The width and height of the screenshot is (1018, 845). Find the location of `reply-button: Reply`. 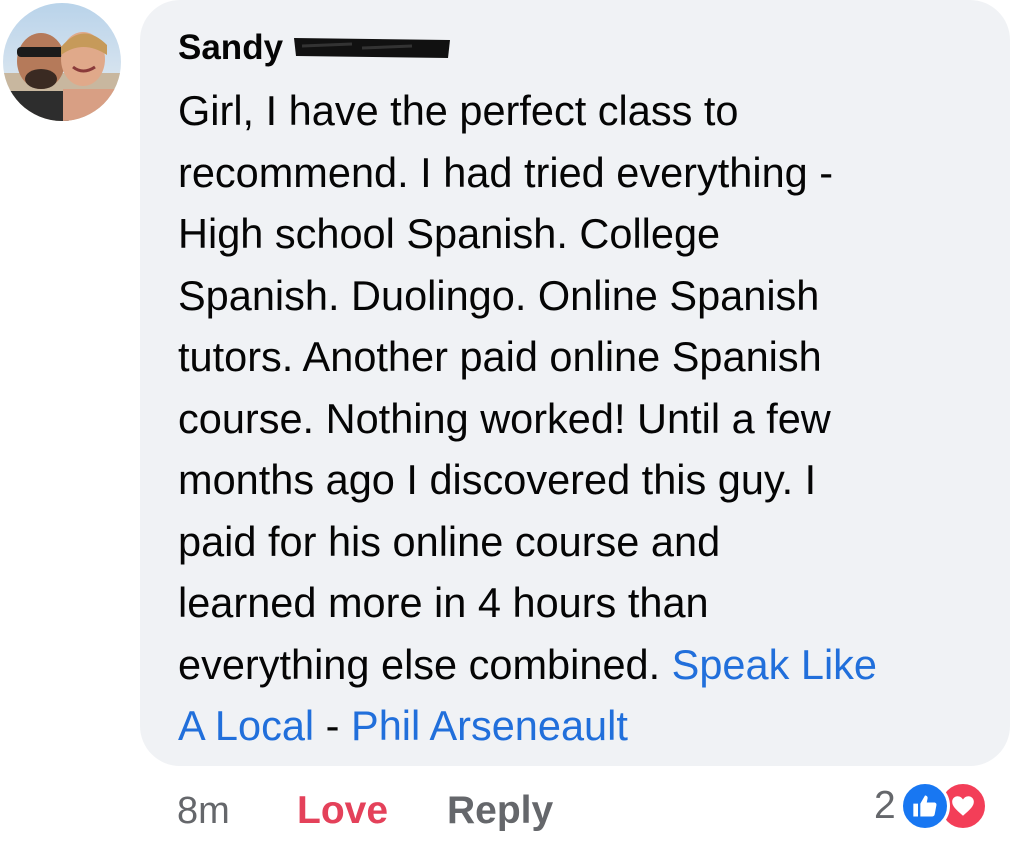

reply-button: Reply is located at coordinates (500, 811).